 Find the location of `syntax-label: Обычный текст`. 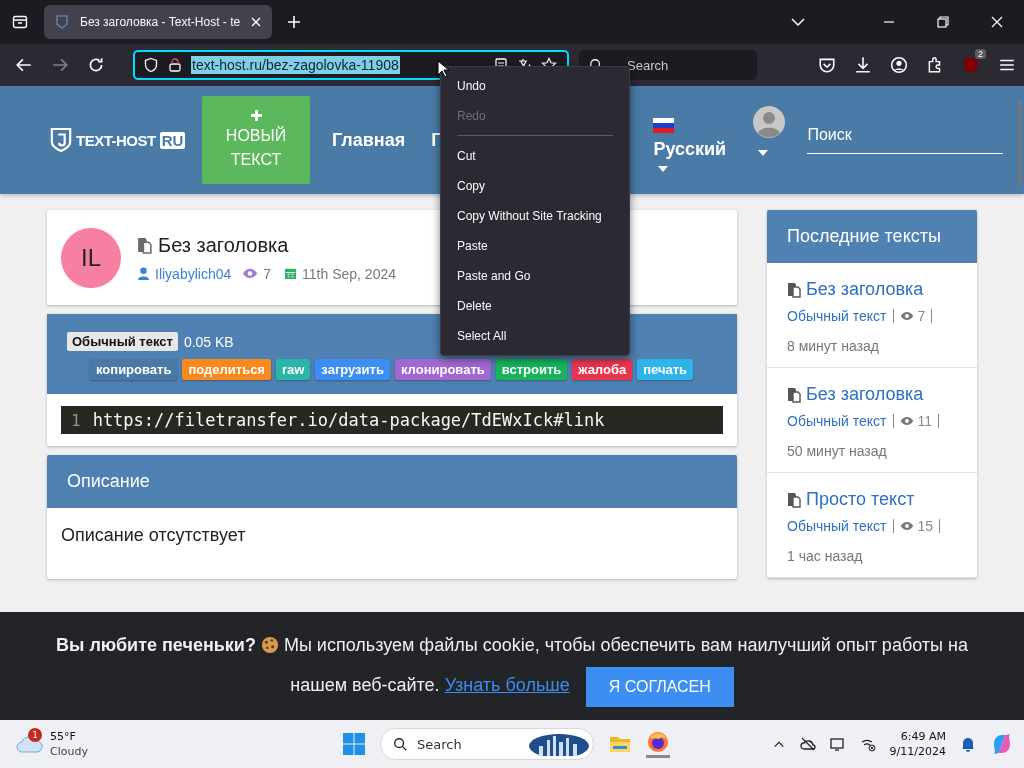

syntax-label: Обычный текст is located at coordinates (122, 341).